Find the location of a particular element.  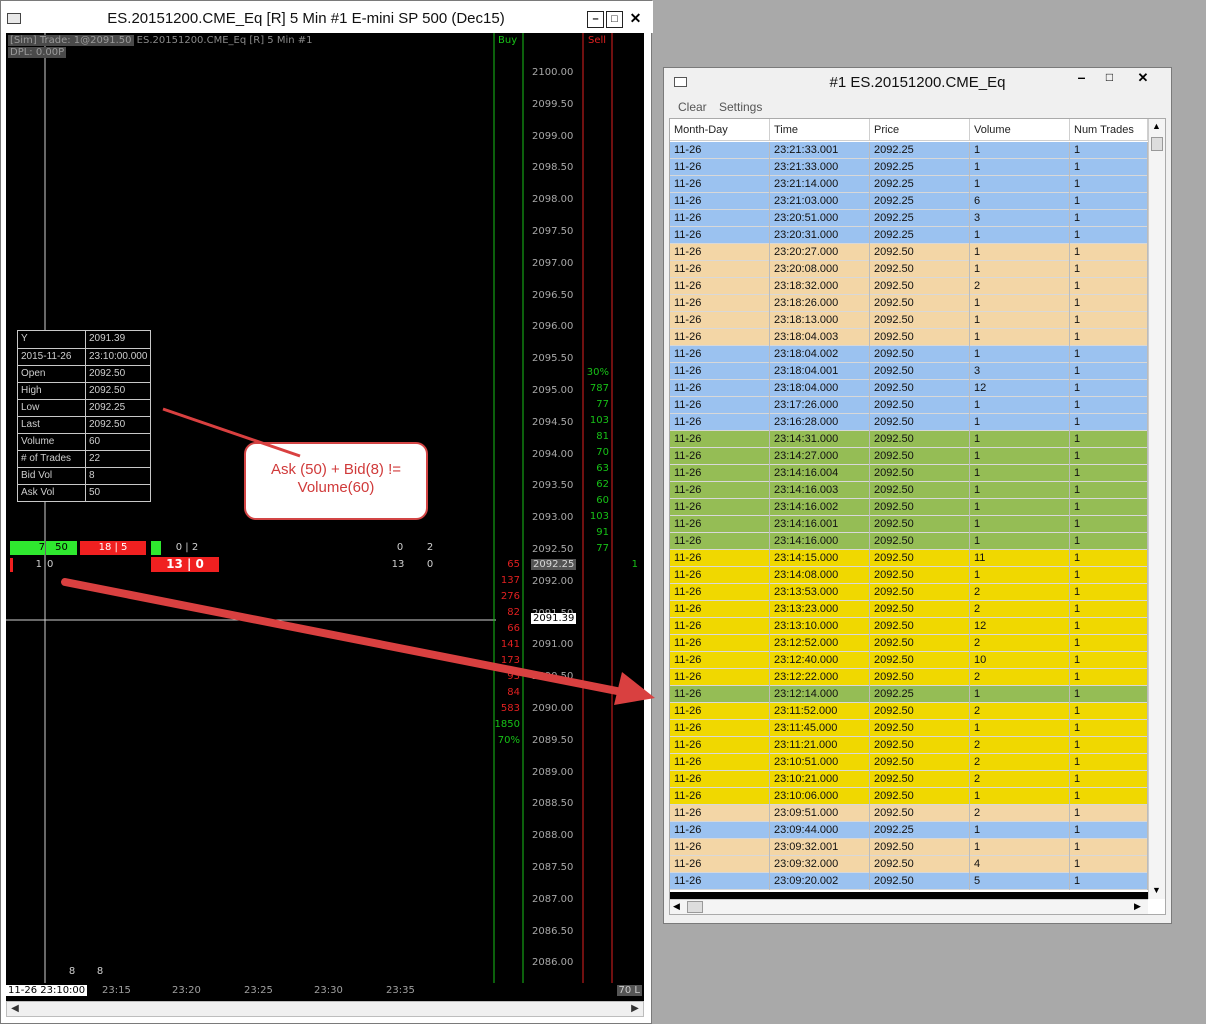

data-window-key: Y is located at coordinates (52, 339).